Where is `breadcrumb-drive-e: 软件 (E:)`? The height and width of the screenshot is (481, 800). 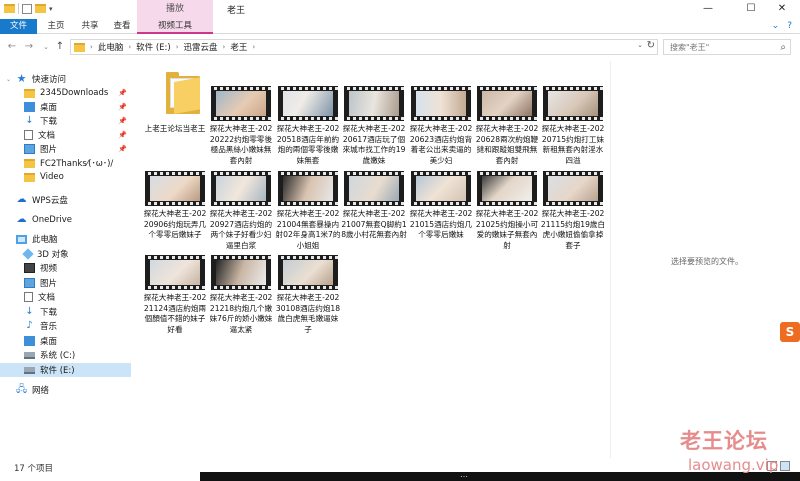
breadcrumb-drive-e: 软件 (E:) is located at coordinates (153, 47).